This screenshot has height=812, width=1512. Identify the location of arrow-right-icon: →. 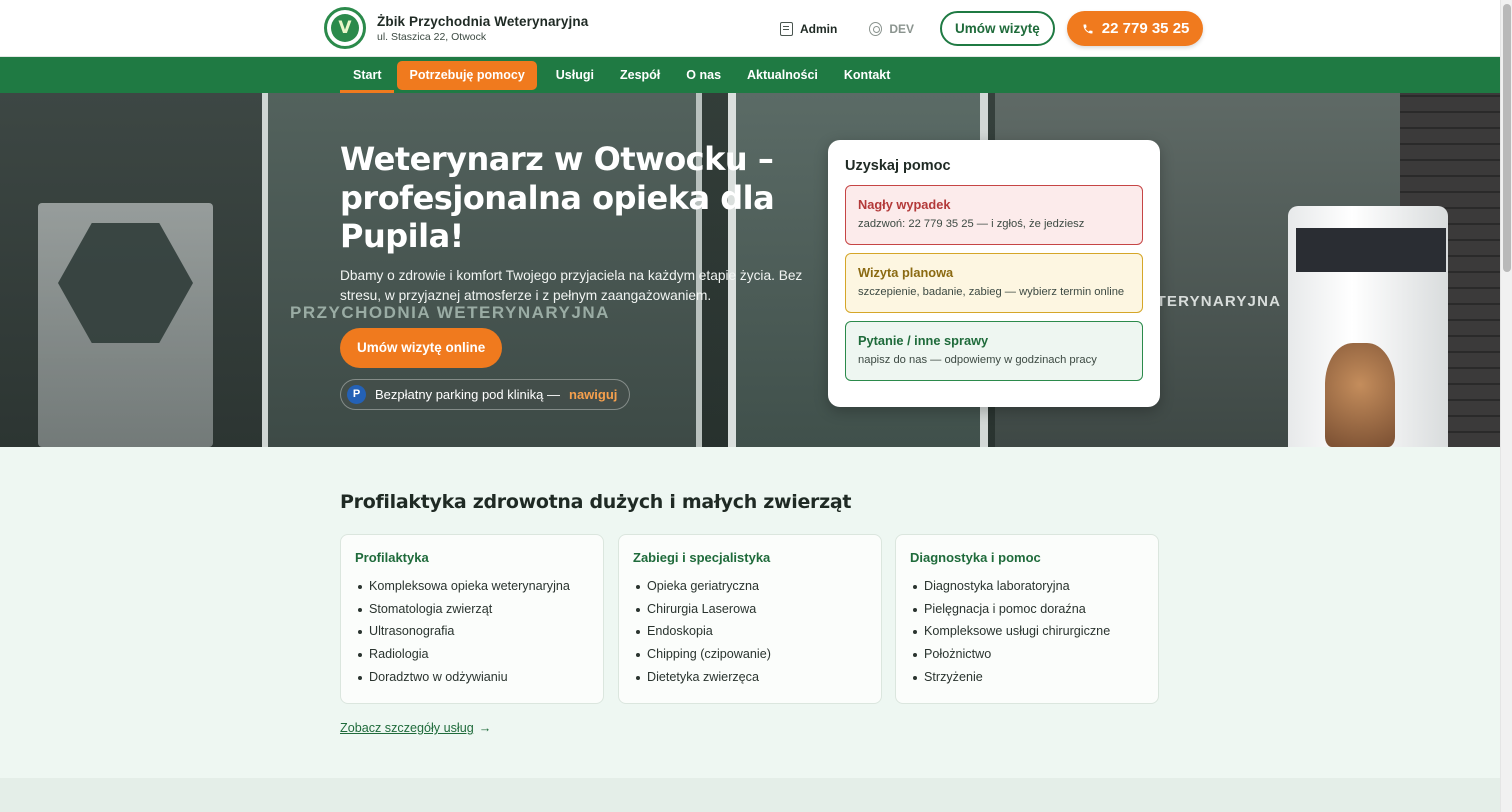
(485, 728).